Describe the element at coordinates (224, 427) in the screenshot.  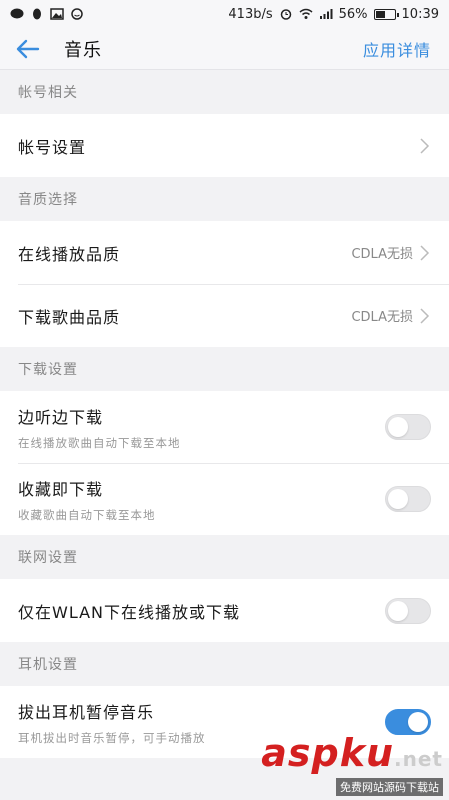
I see `listen-download-row: 边听边下载 在线播放歌曲自动下载至本地` at that location.